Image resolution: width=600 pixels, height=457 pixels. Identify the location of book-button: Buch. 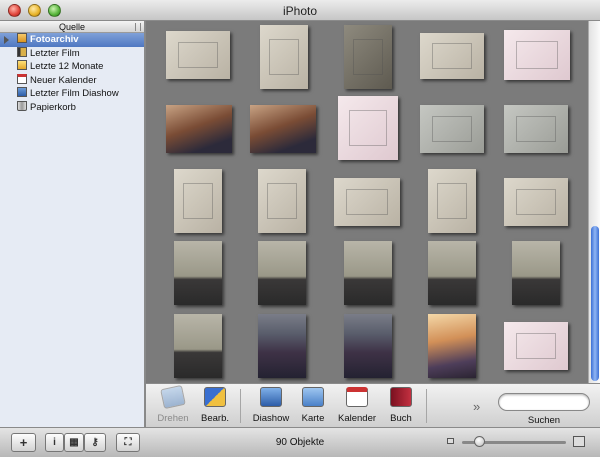
(401, 407).